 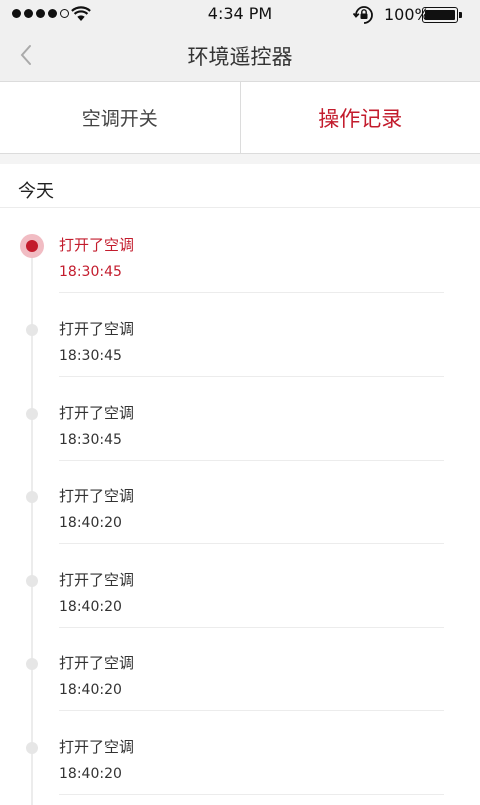 I want to click on timeline-marker-active, so click(x=32, y=246).